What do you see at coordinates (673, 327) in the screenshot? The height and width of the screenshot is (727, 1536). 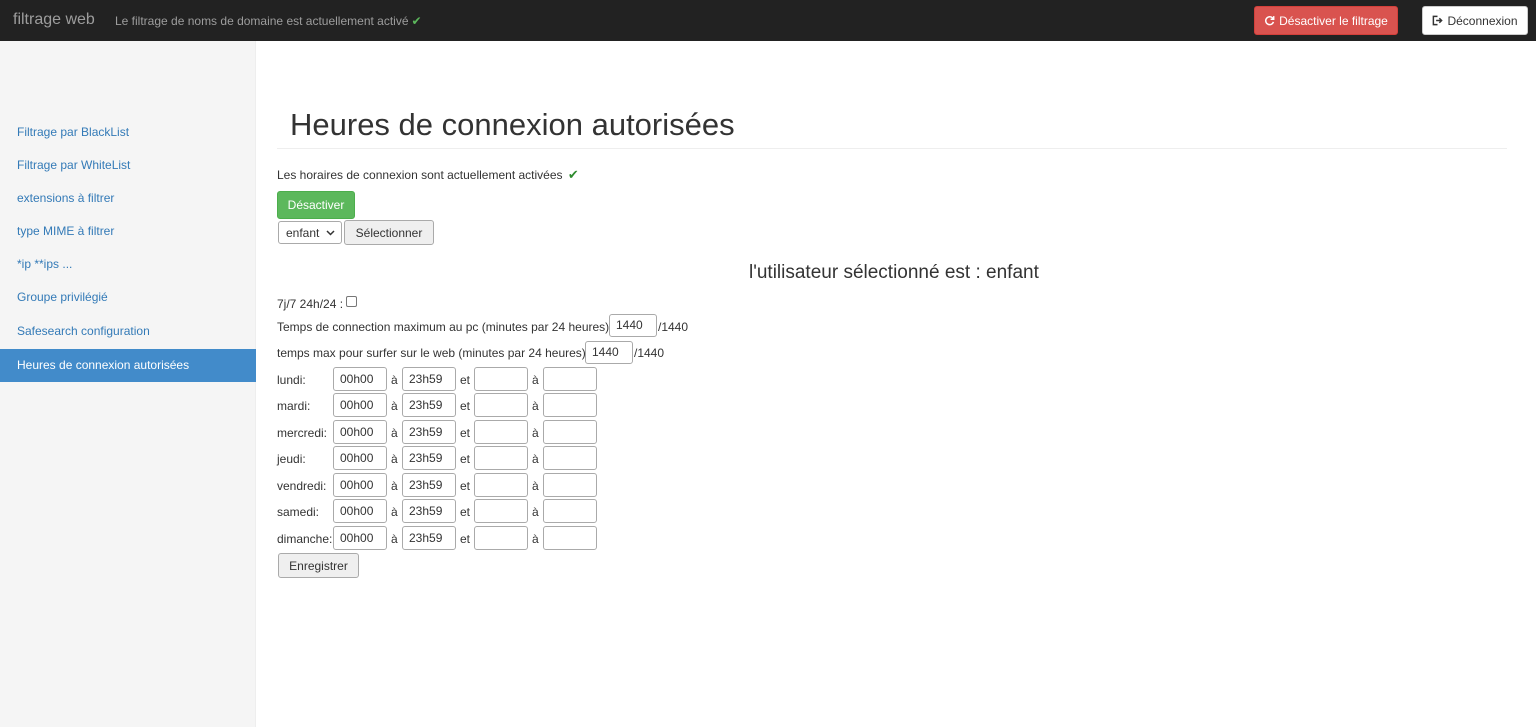 I see `max-pc-time-suffix: /1440` at bounding box center [673, 327].